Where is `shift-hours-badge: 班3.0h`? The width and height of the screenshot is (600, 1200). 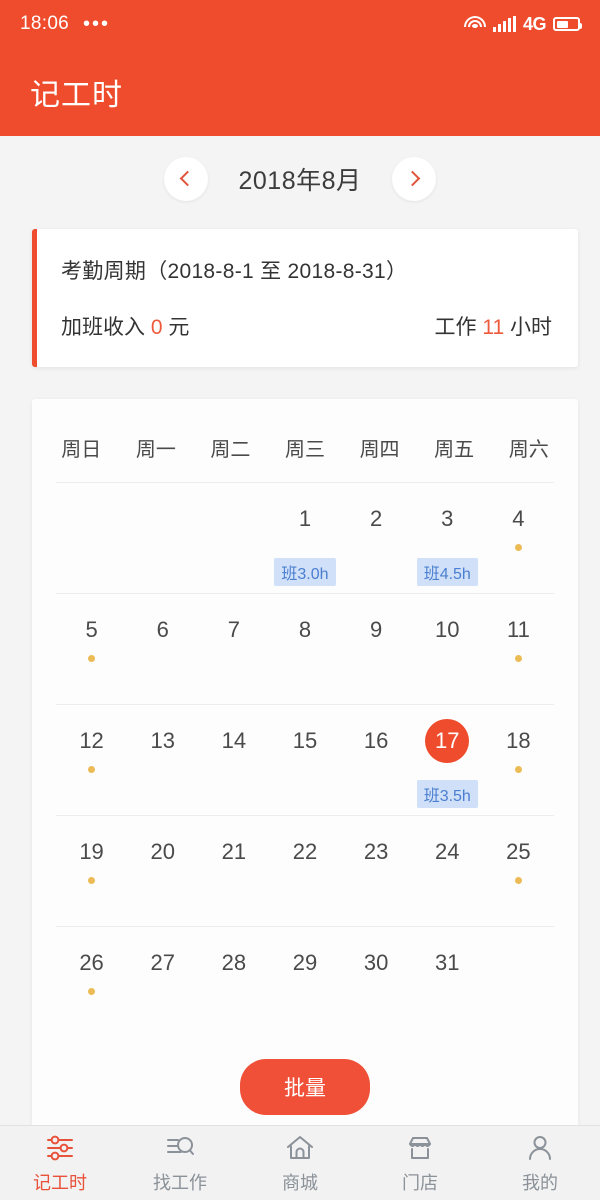
shift-hours-badge: 班3.0h is located at coordinates (305, 572).